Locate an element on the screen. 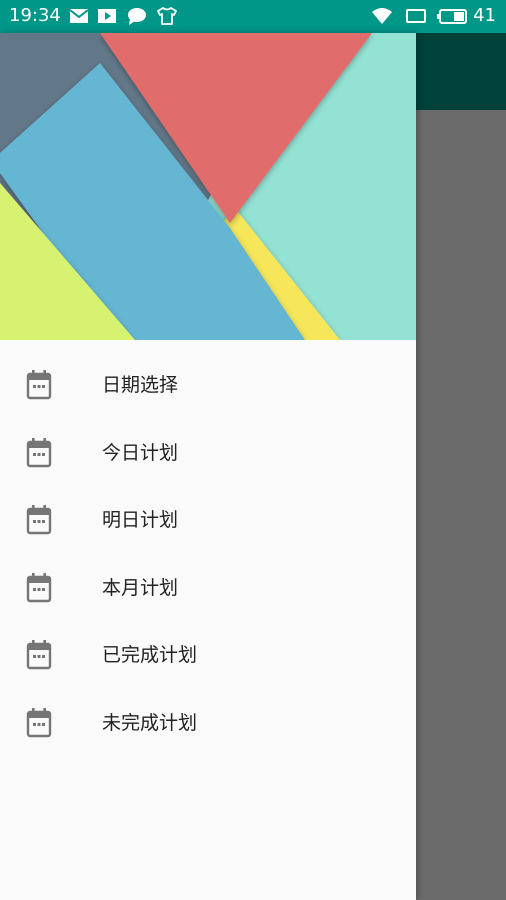 This screenshot has height=900, width=506. mail-icon is located at coordinates (79, 16).